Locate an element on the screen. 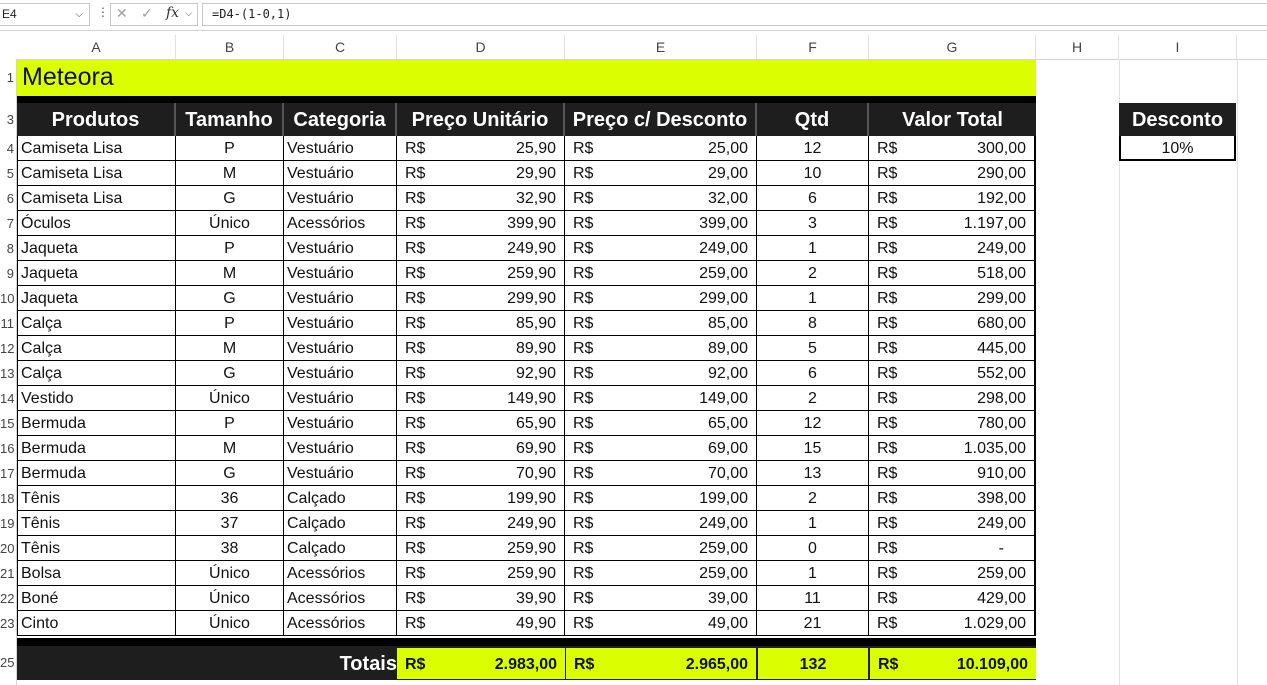  header-produtos: Produtos is located at coordinates (96, 119).